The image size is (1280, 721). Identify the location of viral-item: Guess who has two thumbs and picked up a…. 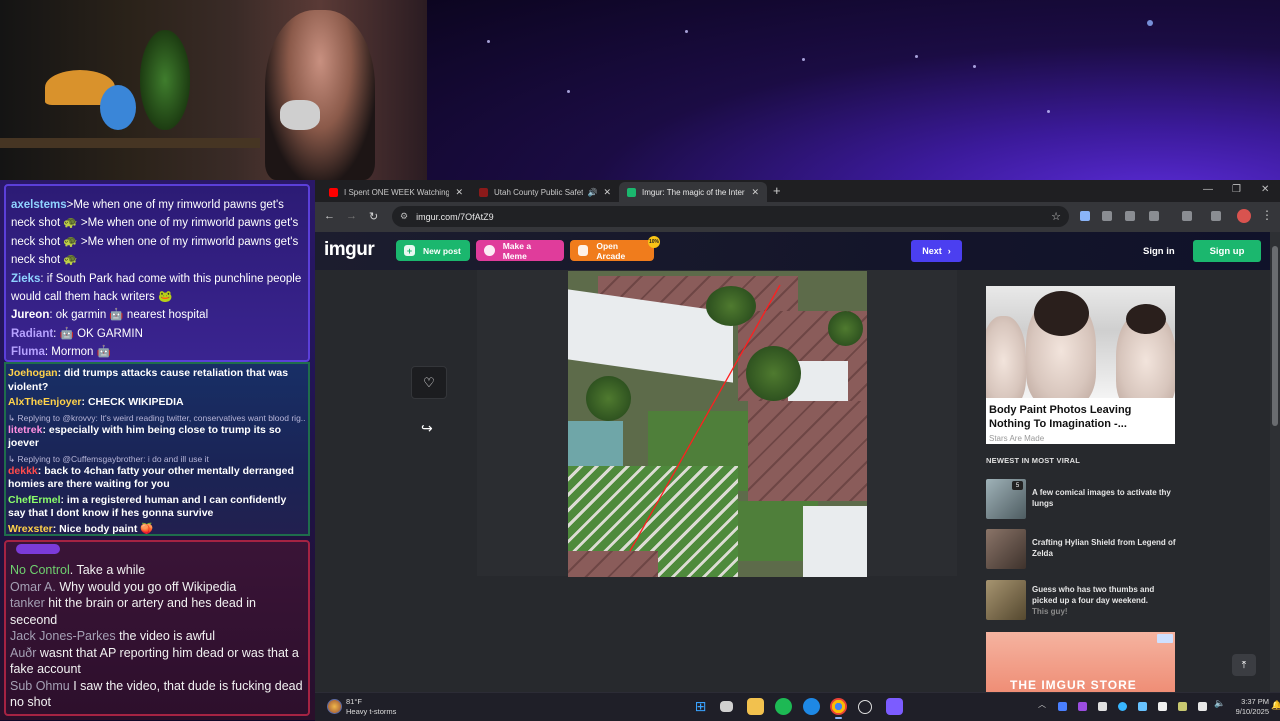
(1083, 600).